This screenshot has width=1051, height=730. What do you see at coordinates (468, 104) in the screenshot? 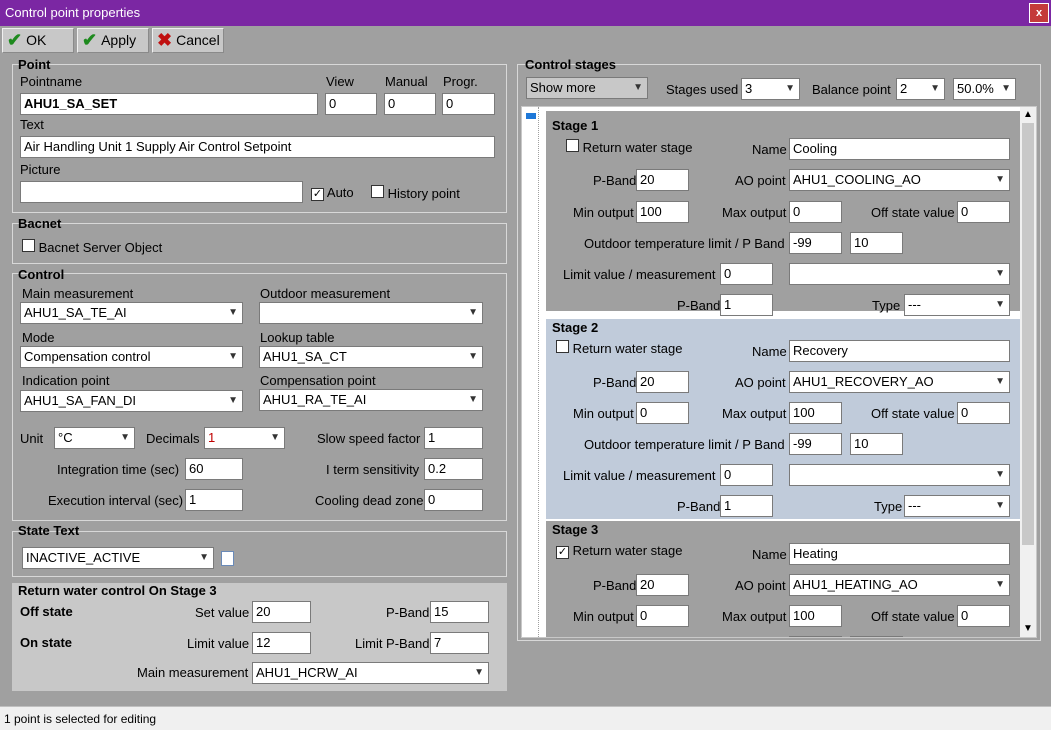
I see `progr-input: 0` at bounding box center [468, 104].